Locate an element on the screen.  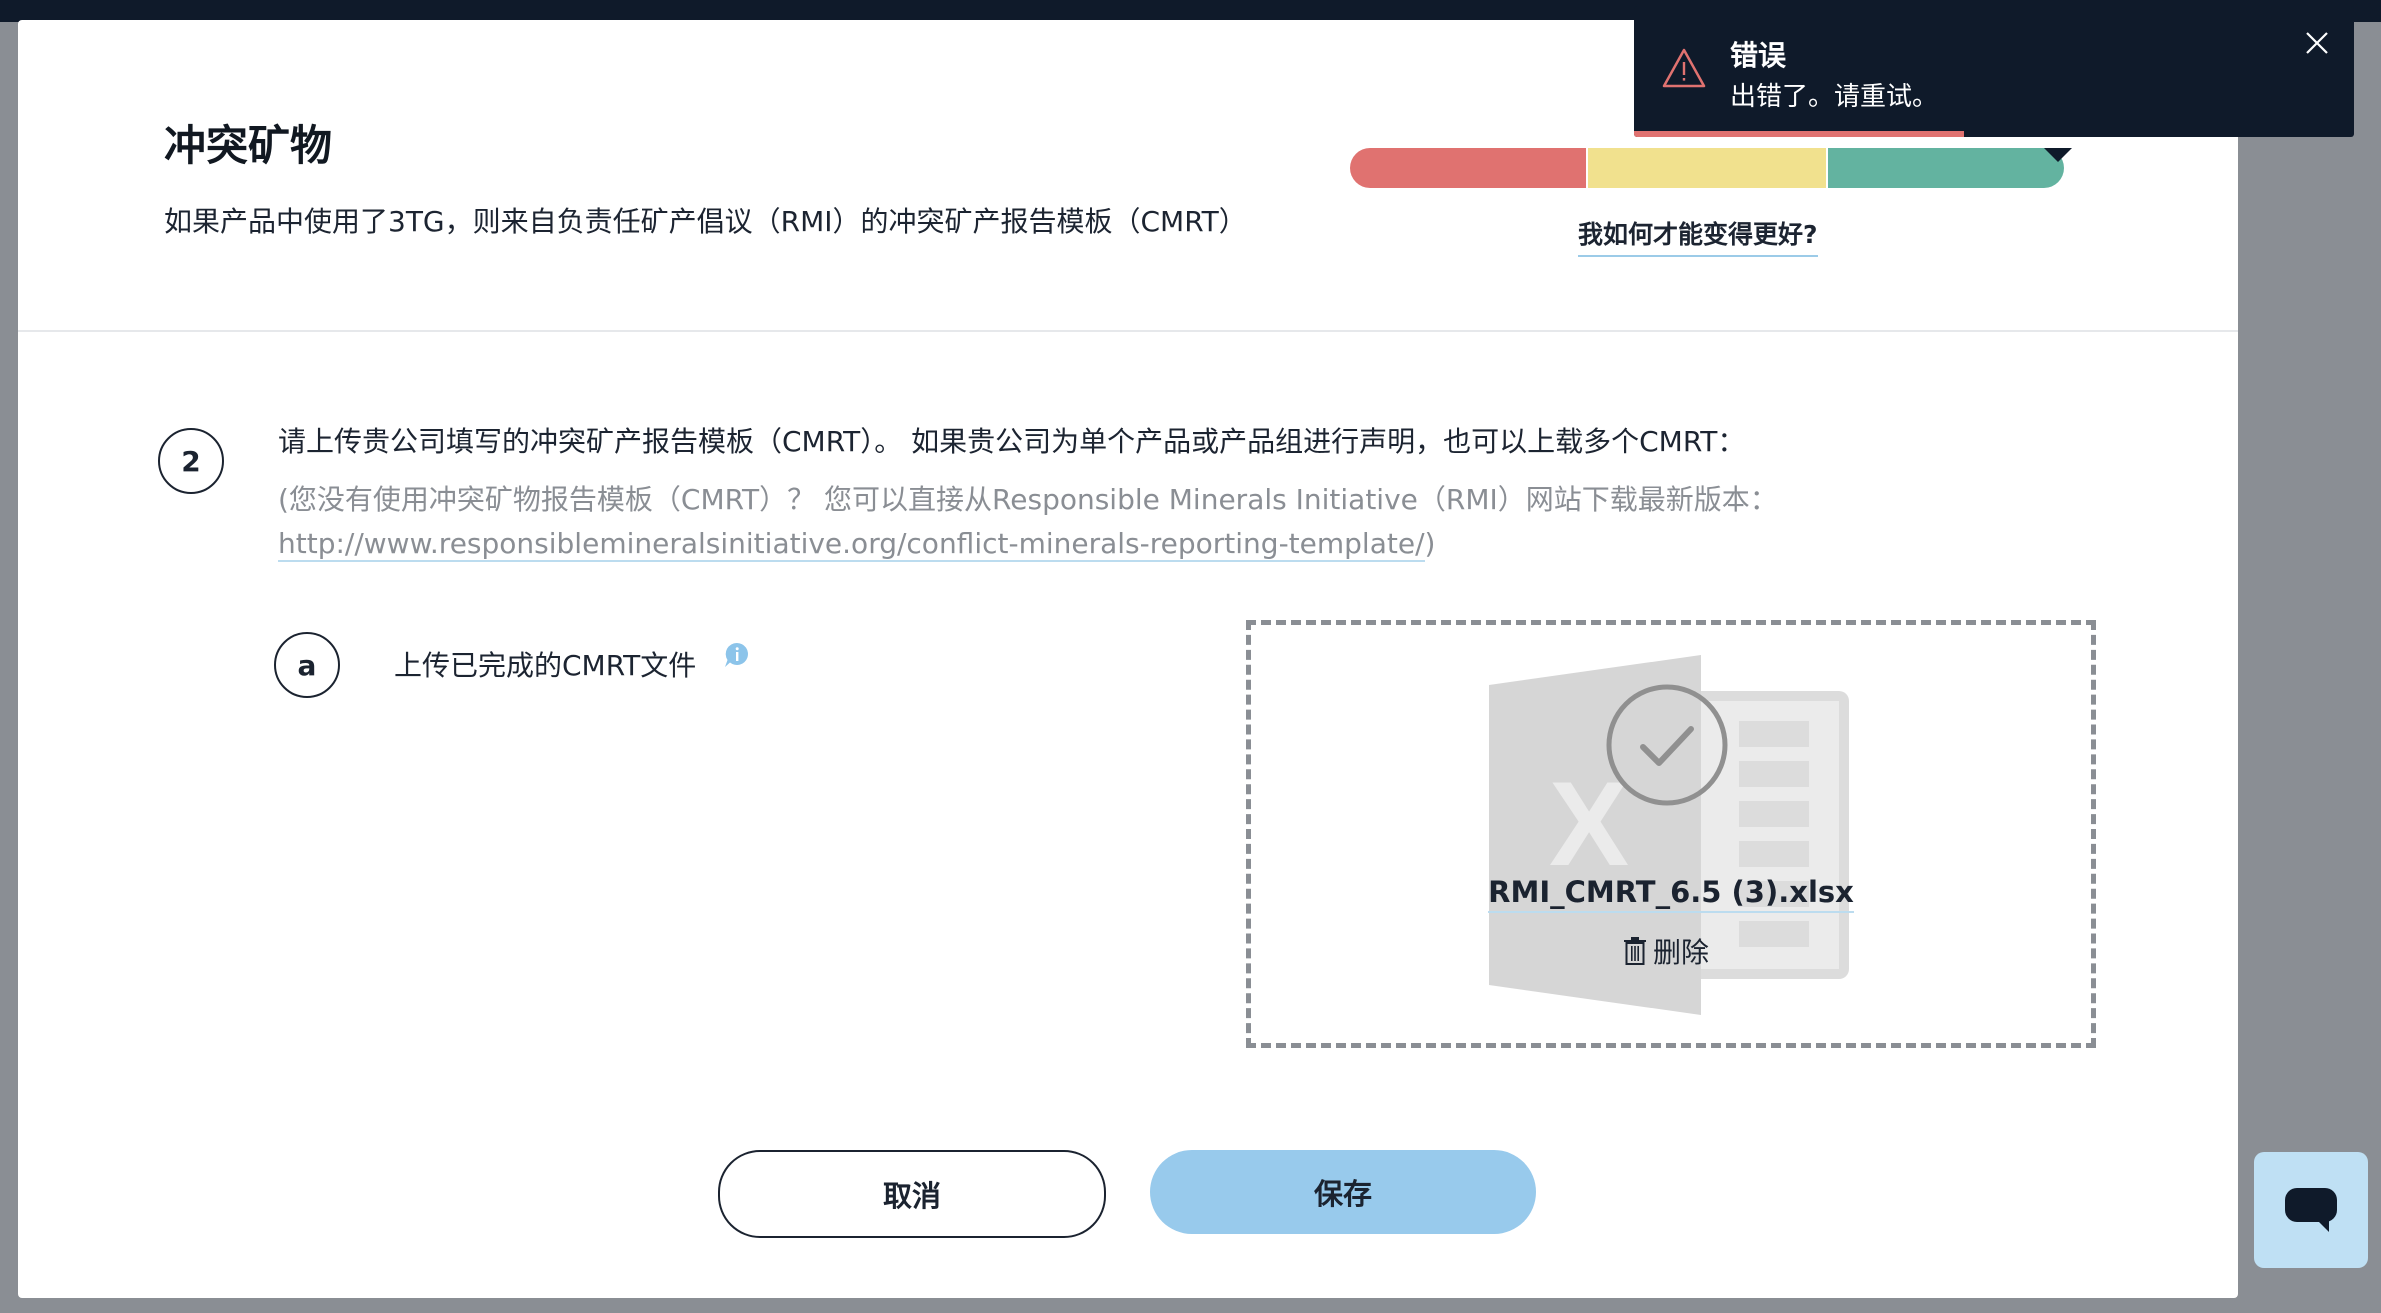
upload-label: 上传已完成的CMRT文件 is located at coordinates (545, 665).